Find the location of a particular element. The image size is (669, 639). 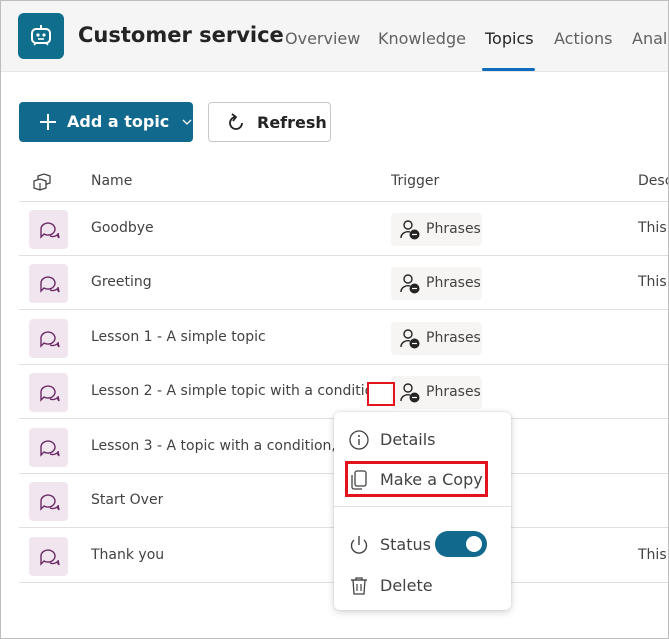

column-name: Name is located at coordinates (111, 181).